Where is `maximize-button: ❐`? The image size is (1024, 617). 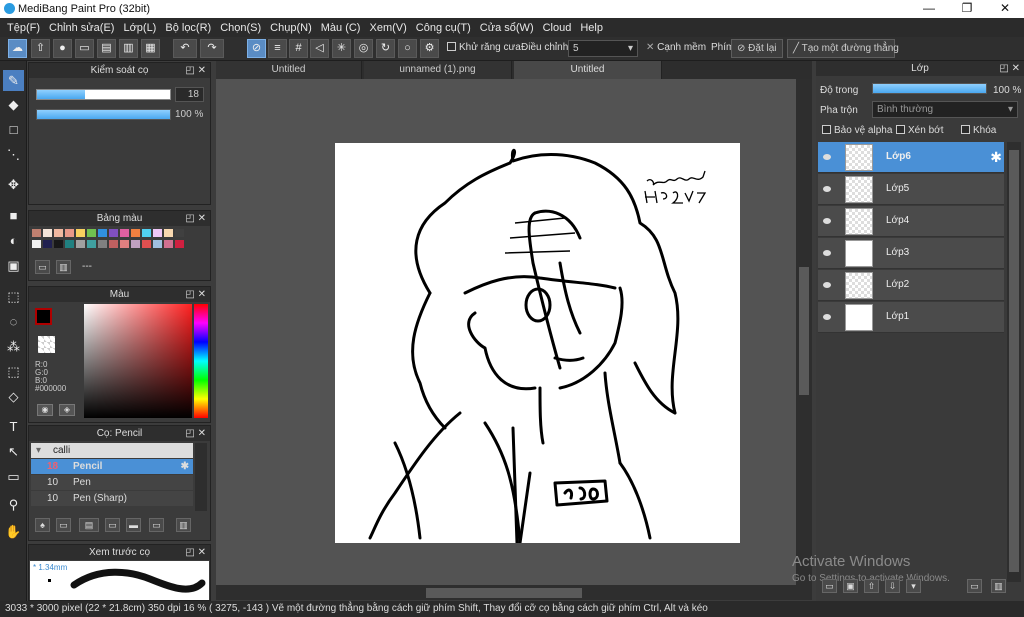 maximize-button: ❐ is located at coordinates (967, 9).